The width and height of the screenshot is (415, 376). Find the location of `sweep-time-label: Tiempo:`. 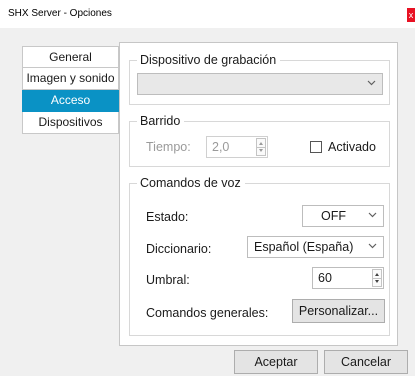

sweep-time-label: Tiempo: is located at coordinates (168, 147).